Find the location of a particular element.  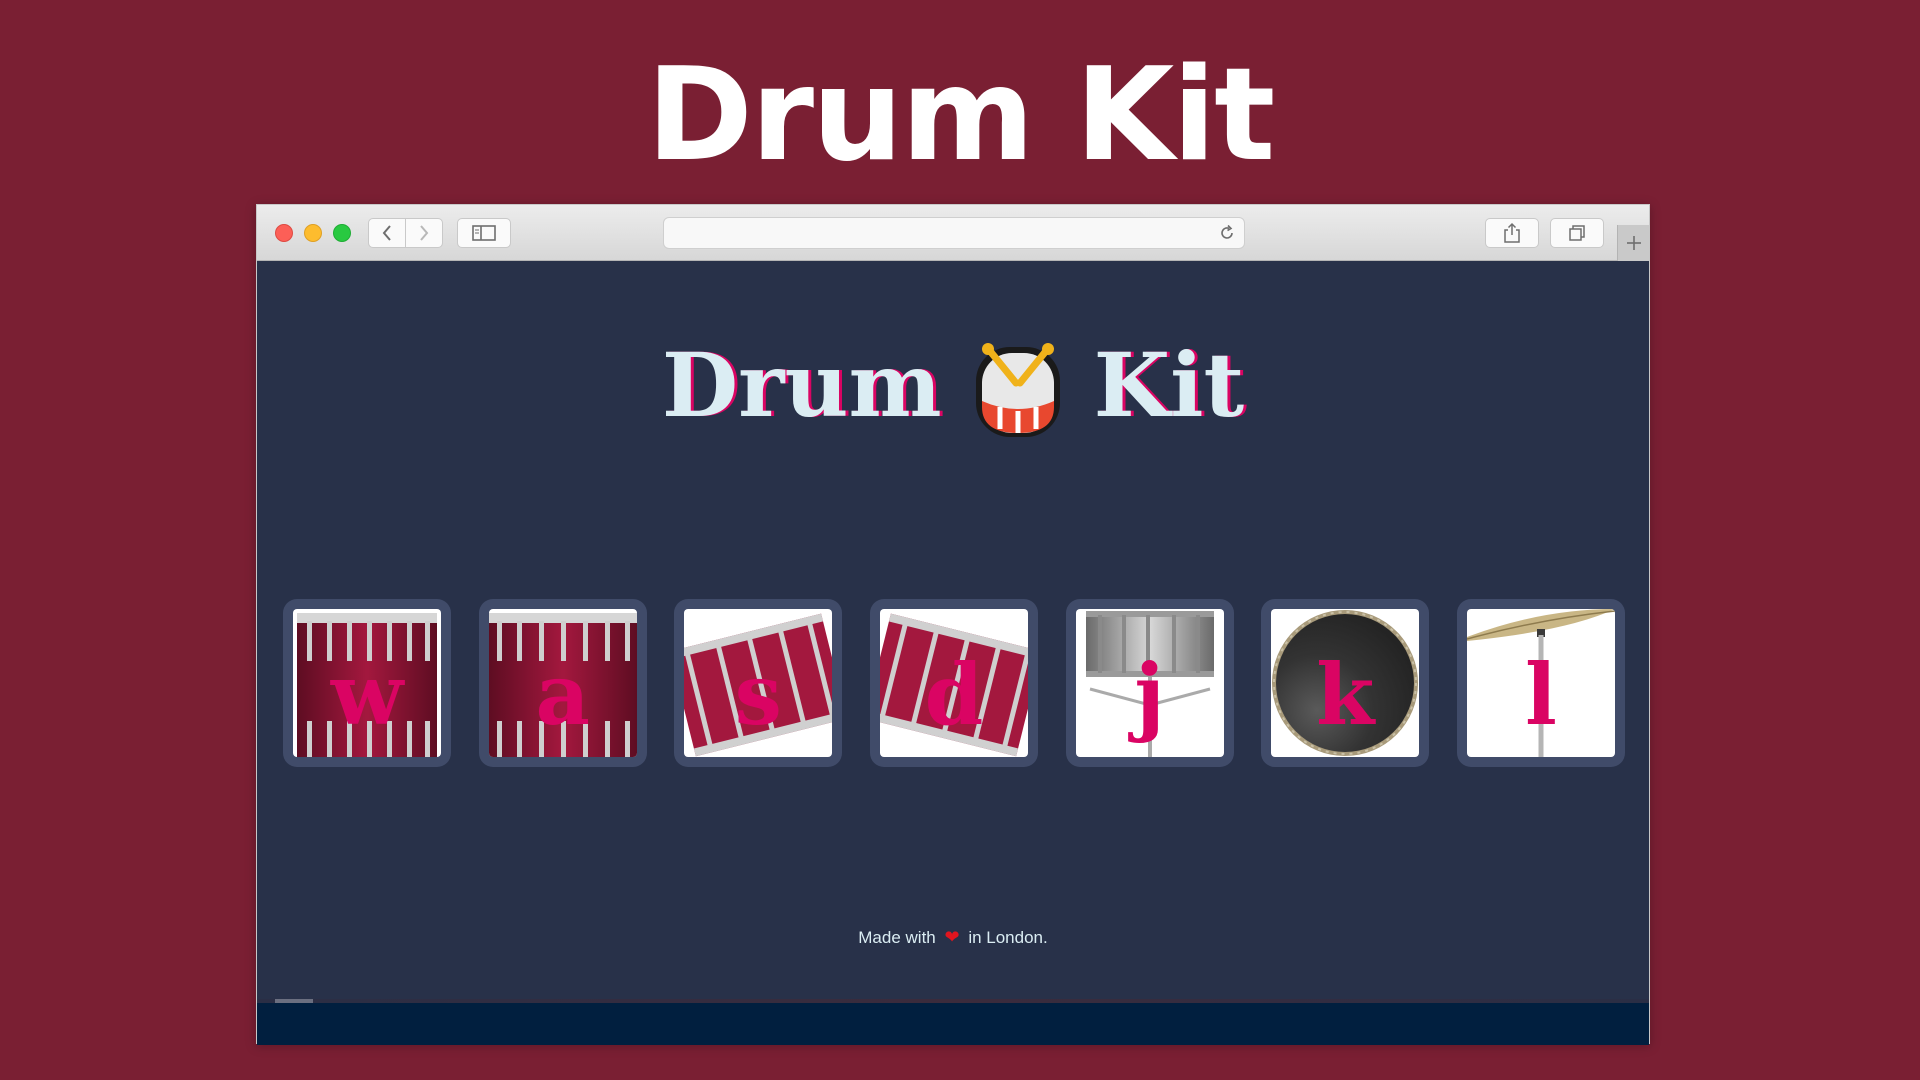

drum-button-a: a is located at coordinates (562, 683).